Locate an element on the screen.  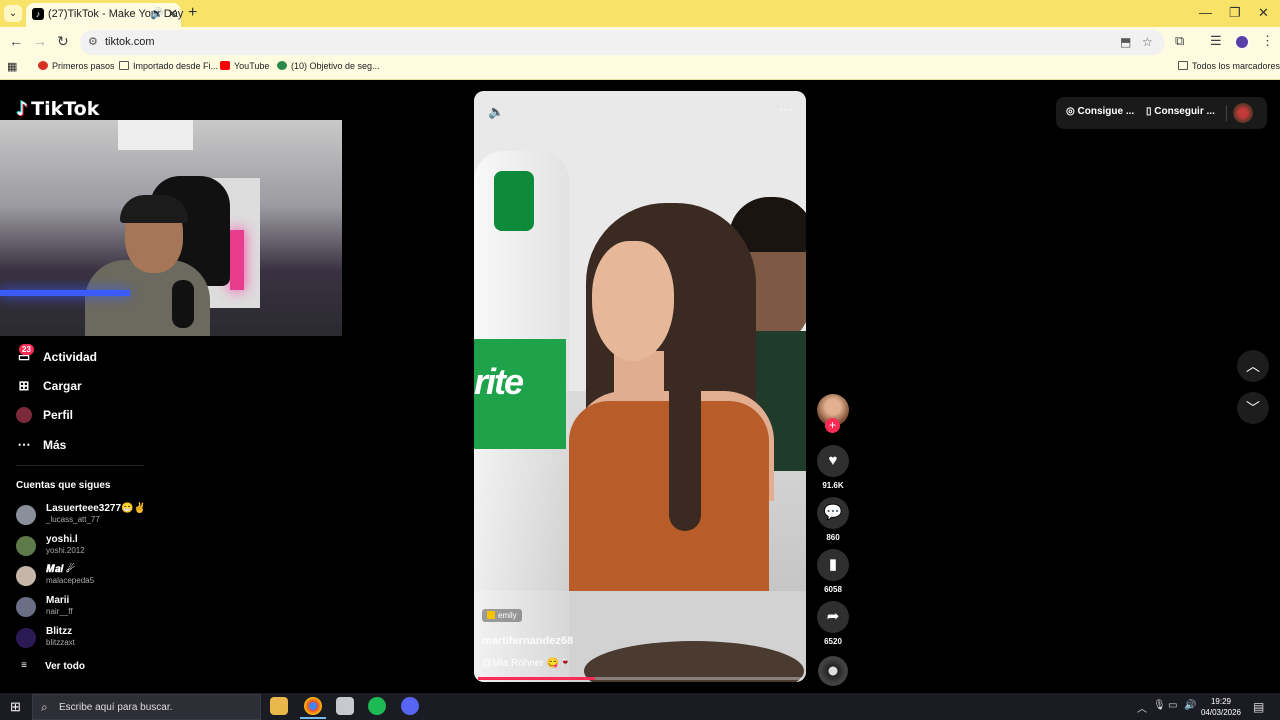
mic-icon: 🎙 is located at coordinates (1159, 705).